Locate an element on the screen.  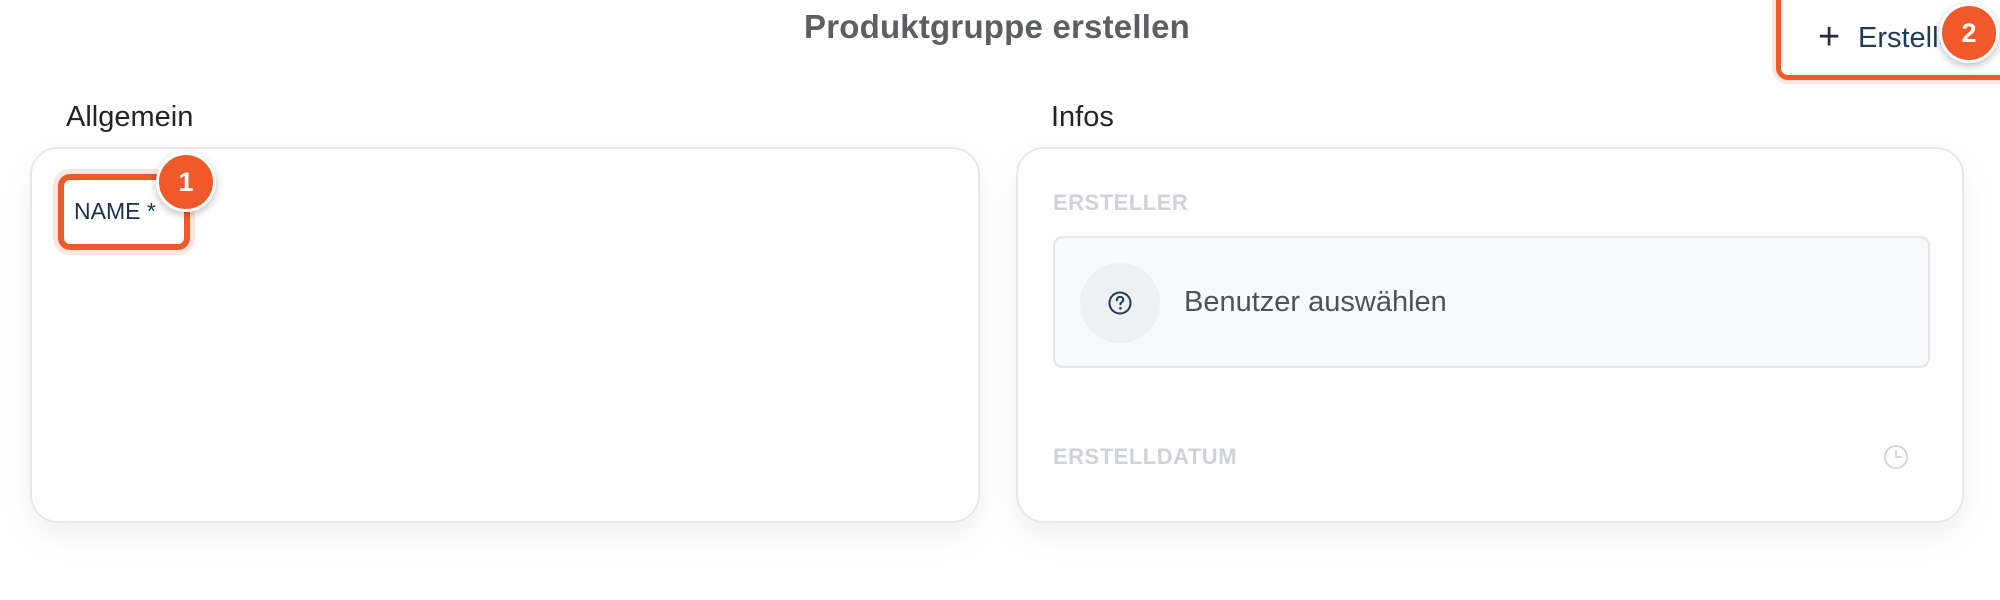
plus-icon: + is located at coordinates (1829, 37).